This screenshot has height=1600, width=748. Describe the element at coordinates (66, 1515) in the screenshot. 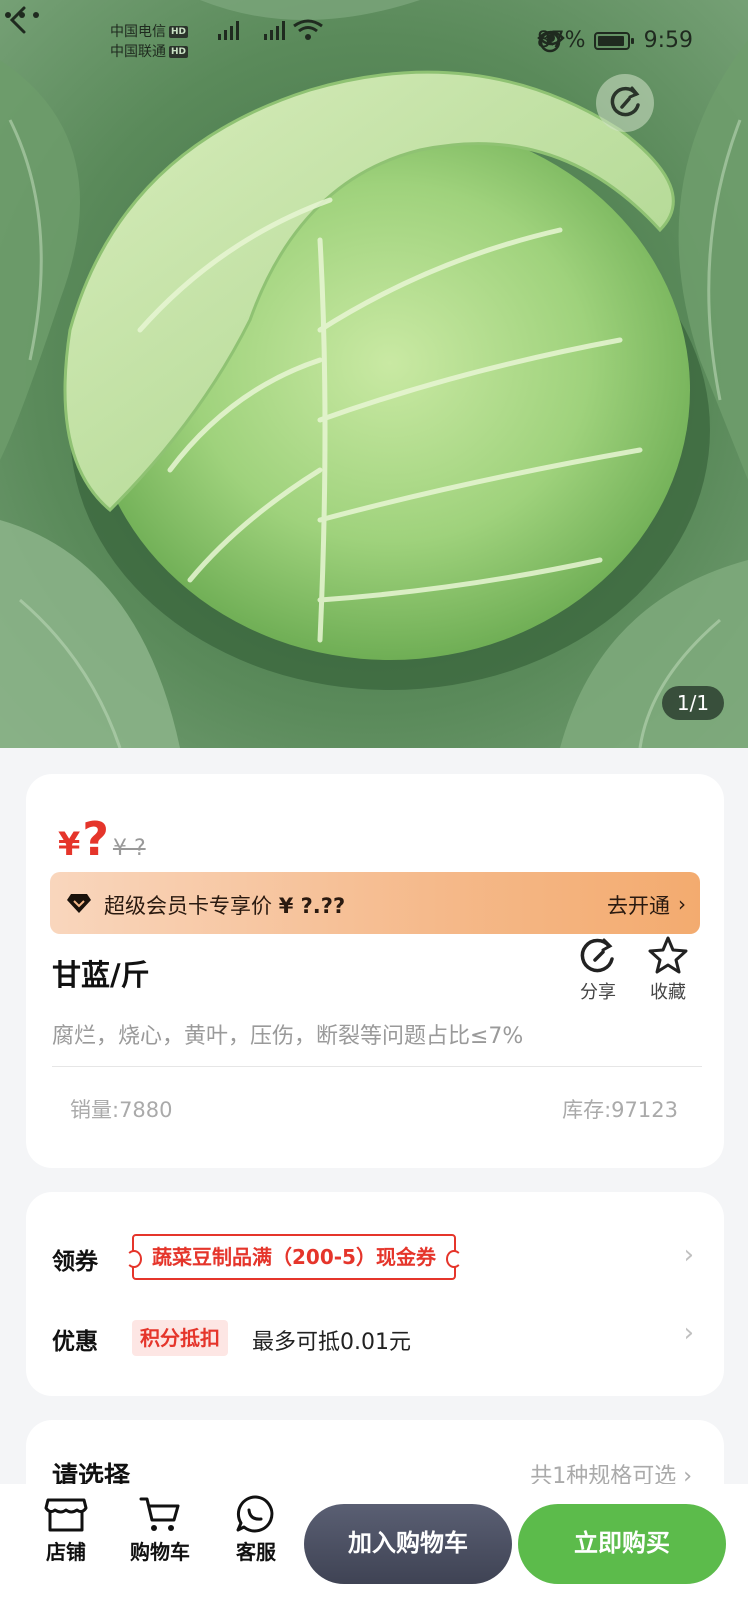

I see `store-icon` at that location.